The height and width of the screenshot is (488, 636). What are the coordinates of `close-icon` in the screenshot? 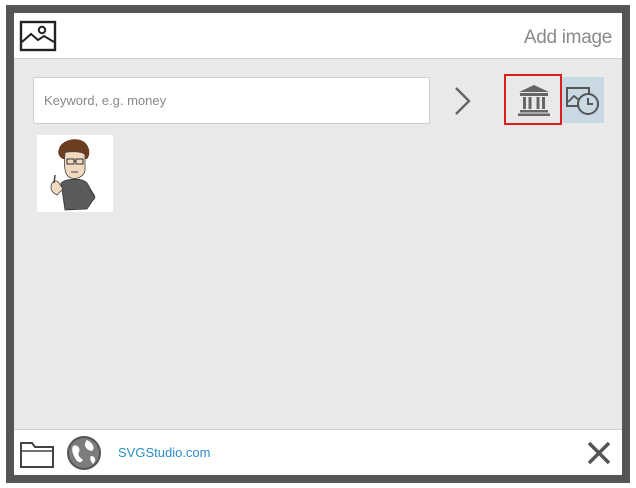 It's located at (599, 455).